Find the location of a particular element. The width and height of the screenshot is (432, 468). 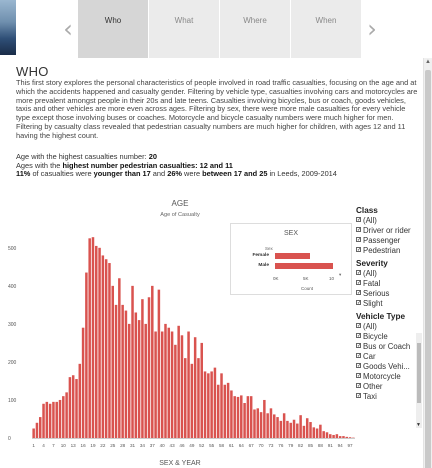

next-arrow: › is located at coordinates (372, 29).